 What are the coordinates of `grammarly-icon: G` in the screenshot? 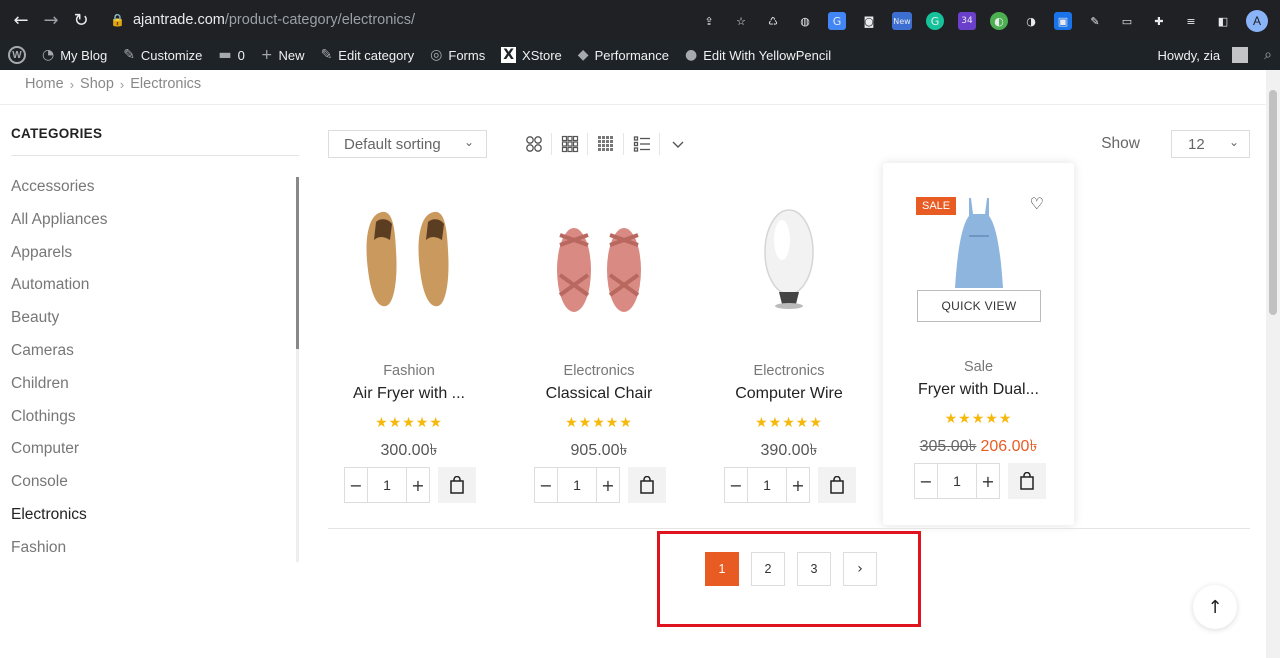 It's located at (935, 21).